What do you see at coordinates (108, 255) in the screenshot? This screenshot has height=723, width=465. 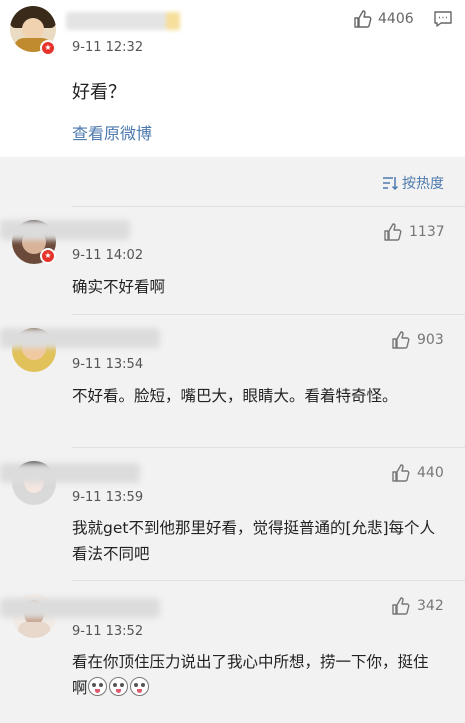 I see `comment-timestamp: 9-11 14:02` at bounding box center [108, 255].